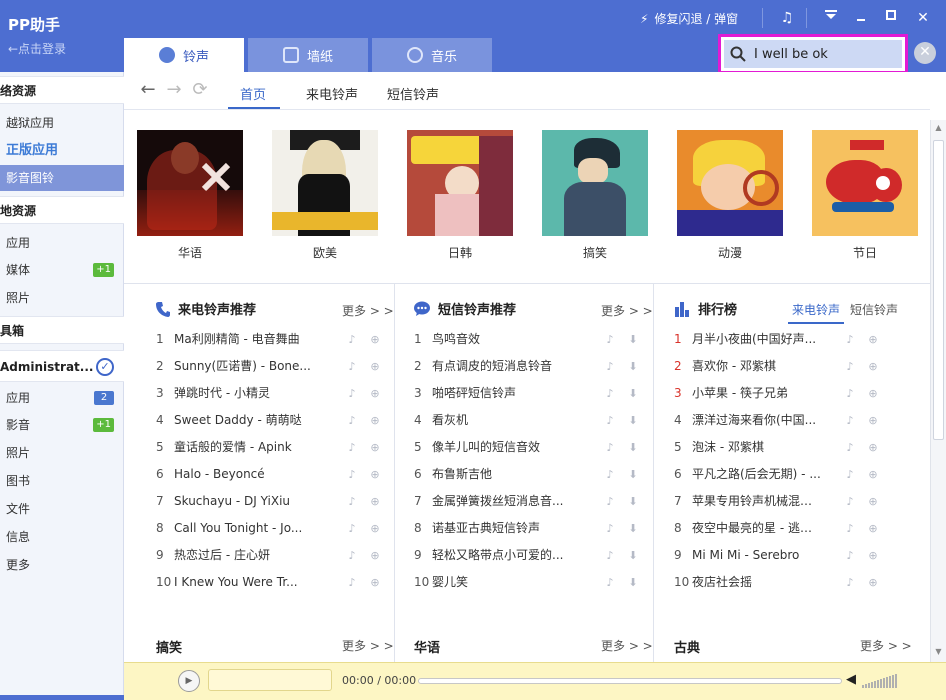  What do you see at coordinates (308, 55) in the screenshot?
I see `tab-wallpaper: 墙纸` at bounding box center [308, 55].